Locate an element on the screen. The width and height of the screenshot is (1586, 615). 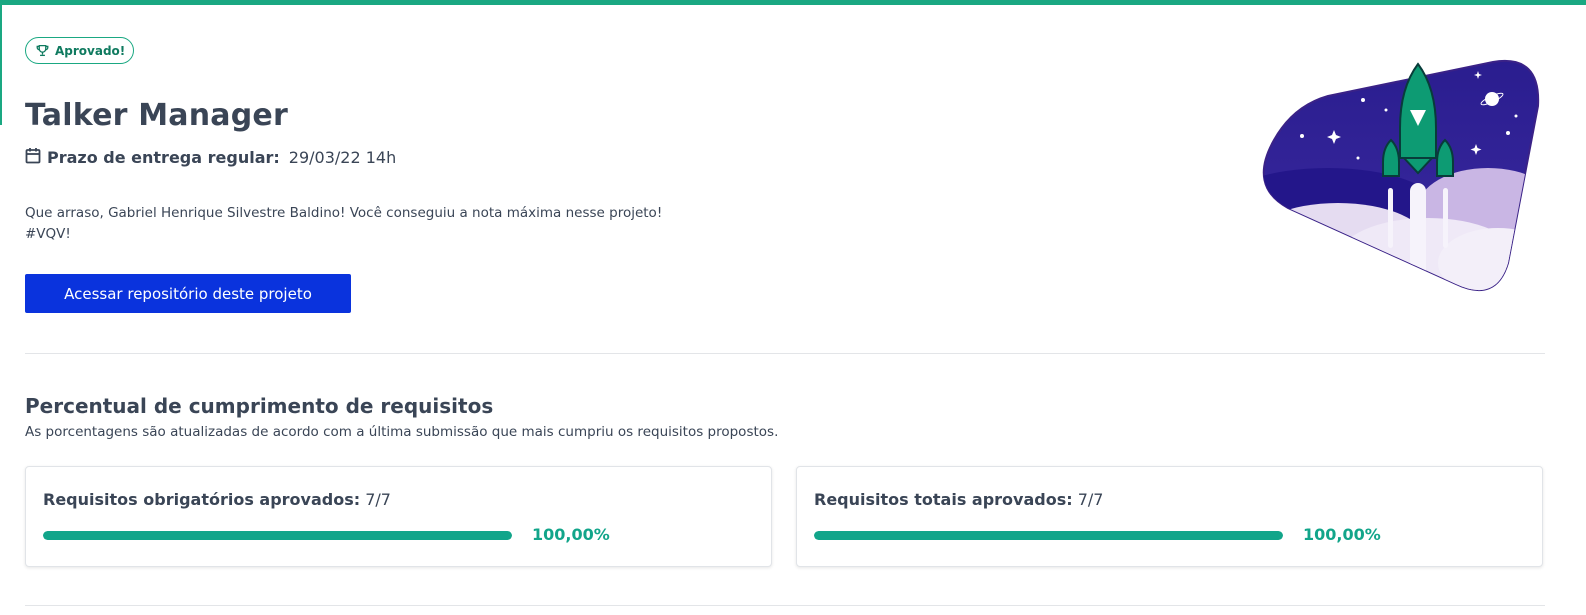
mandatory-percent: 100,00% is located at coordinates (571, 534).